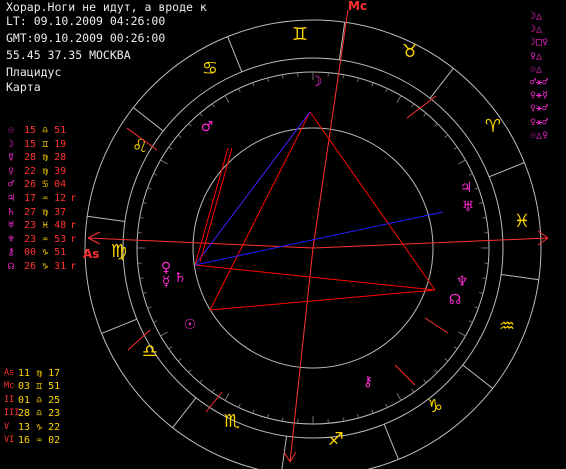  What do you see at coordinates (24, 387) in the screenshot?
I see `cusp-degree: 03` at bounding box center [24, 387].